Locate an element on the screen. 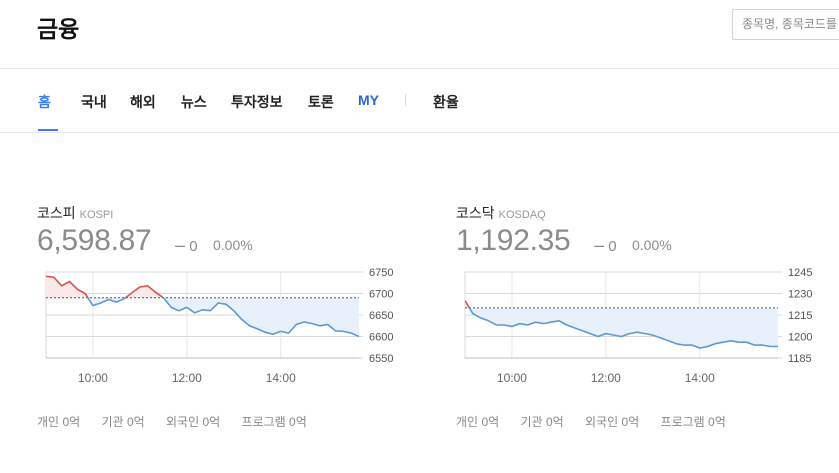  tab-overseas: 해외 is located at coordinates (143, 102).